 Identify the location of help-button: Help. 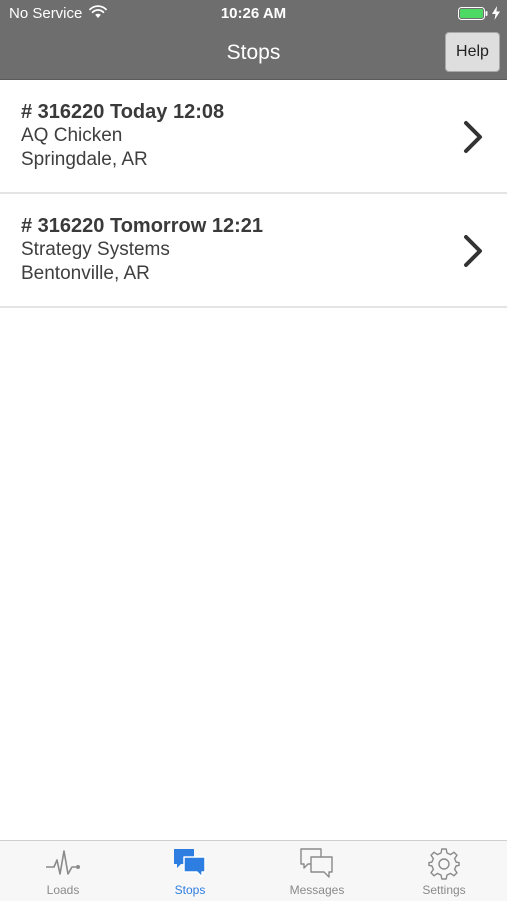
(472, 52).